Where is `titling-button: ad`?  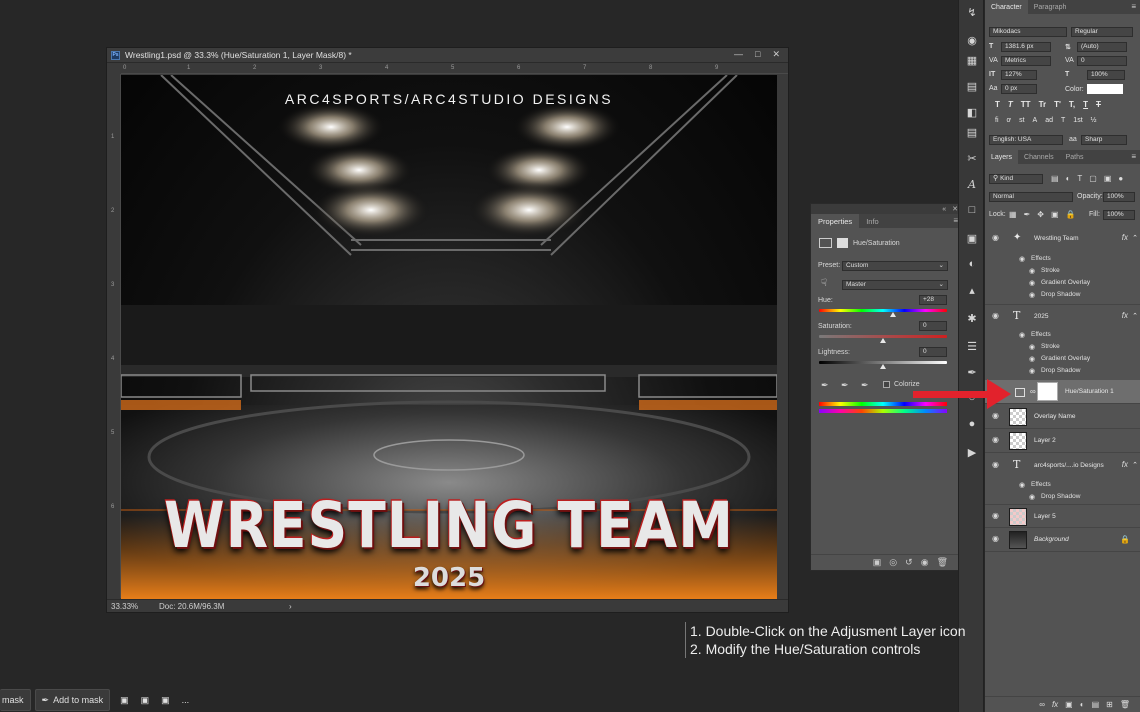
titling-button: ad is located at coordinates (1049, 120).